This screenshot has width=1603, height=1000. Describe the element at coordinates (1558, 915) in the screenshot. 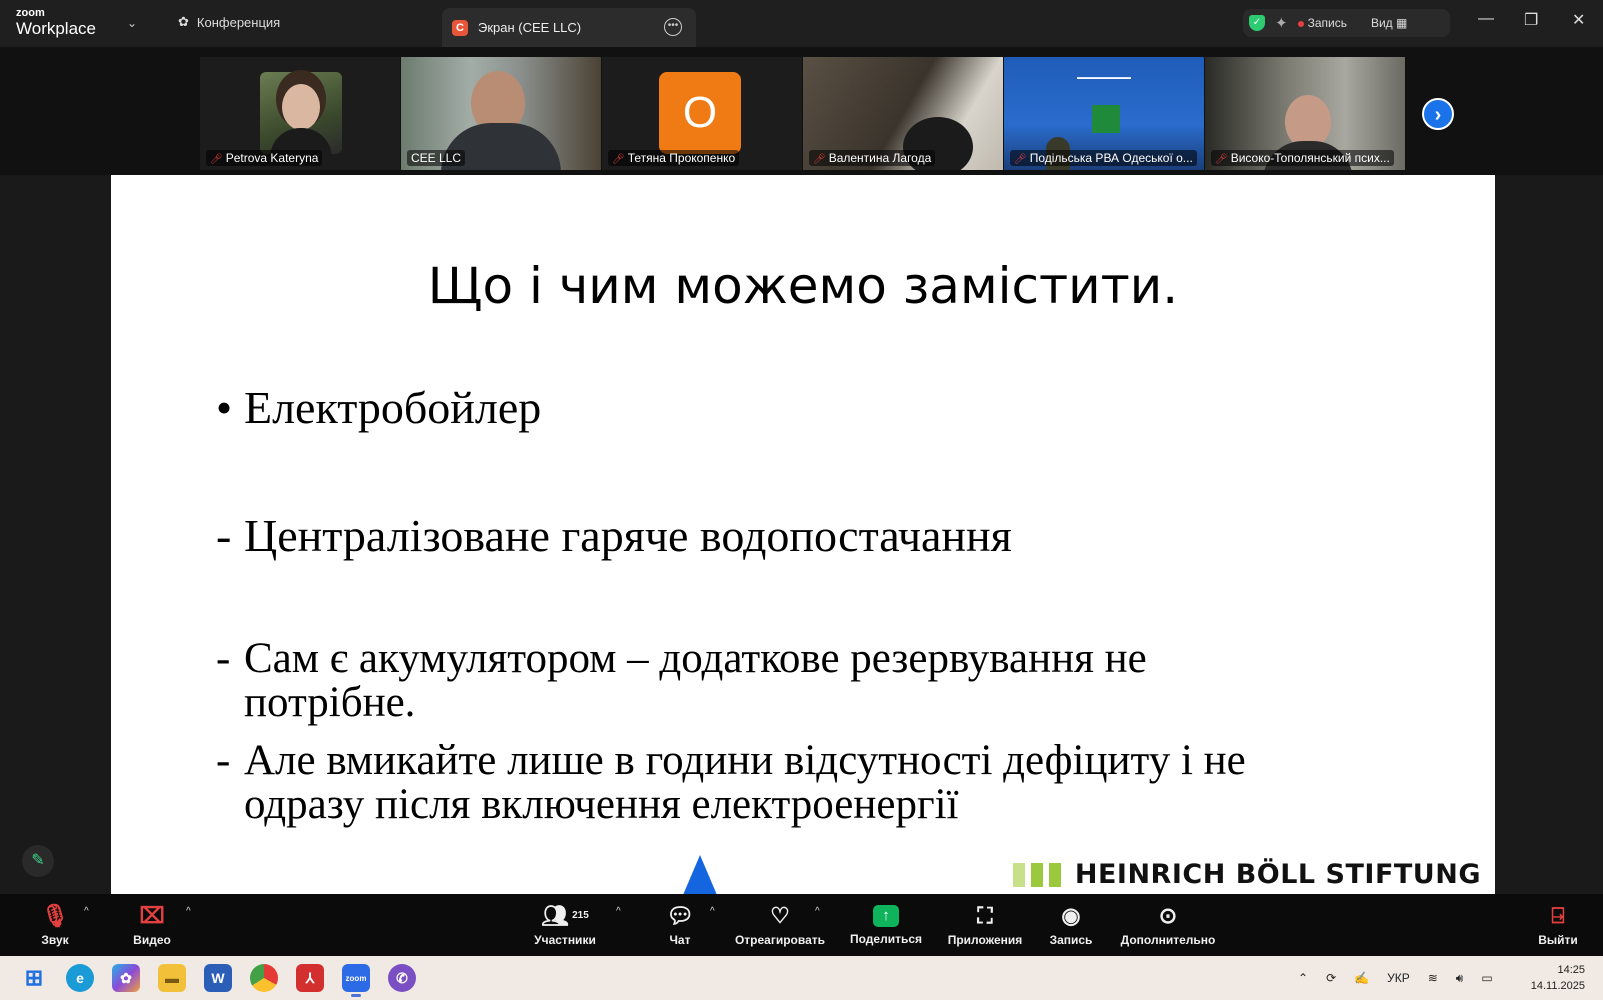

I see `leave-door-icon: ⍈` at that location.